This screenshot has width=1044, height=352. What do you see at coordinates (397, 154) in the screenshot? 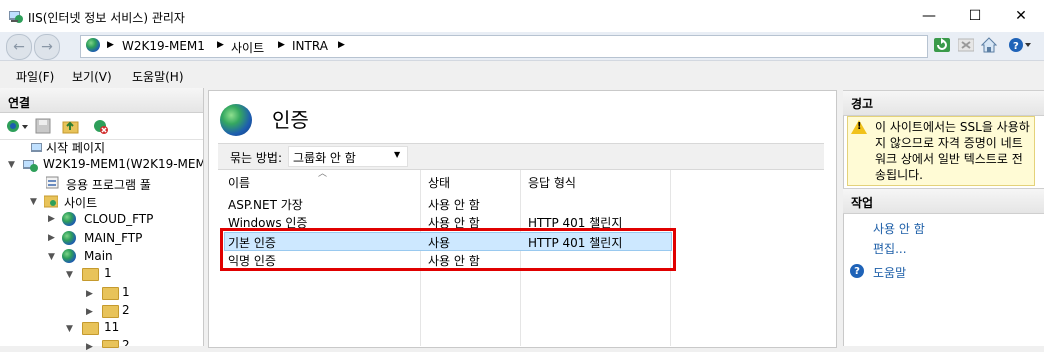
I see `dropdown-arrow-icon: ▼` at bounding box center [397, 154].